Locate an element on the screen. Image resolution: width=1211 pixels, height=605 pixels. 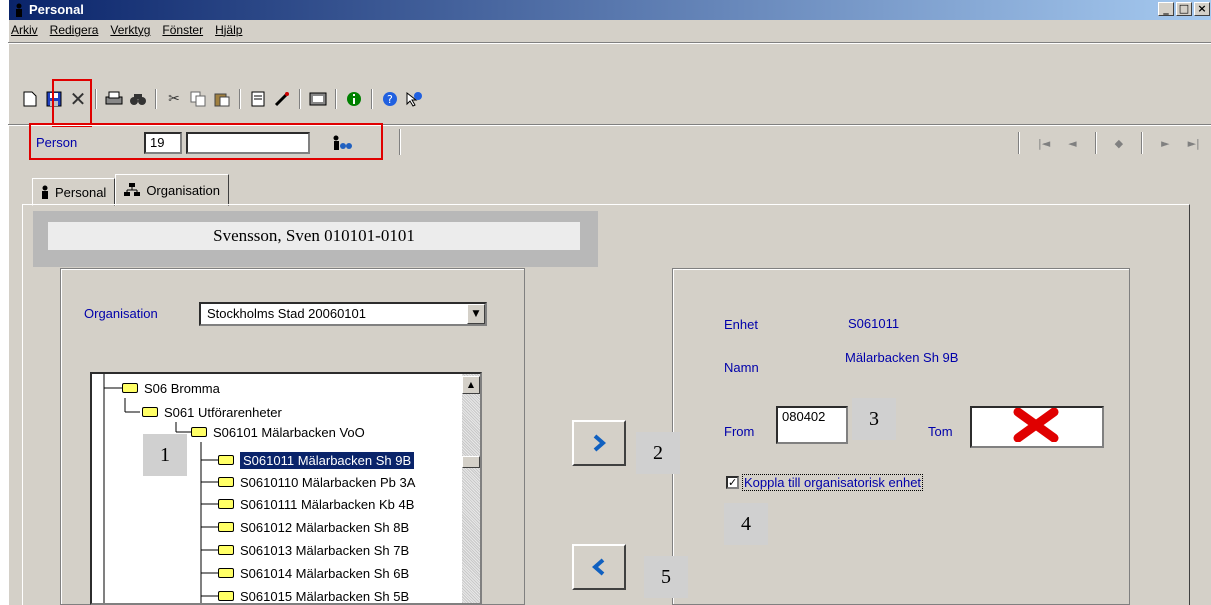
whats-this-icon is located at coordinates (414, 99).